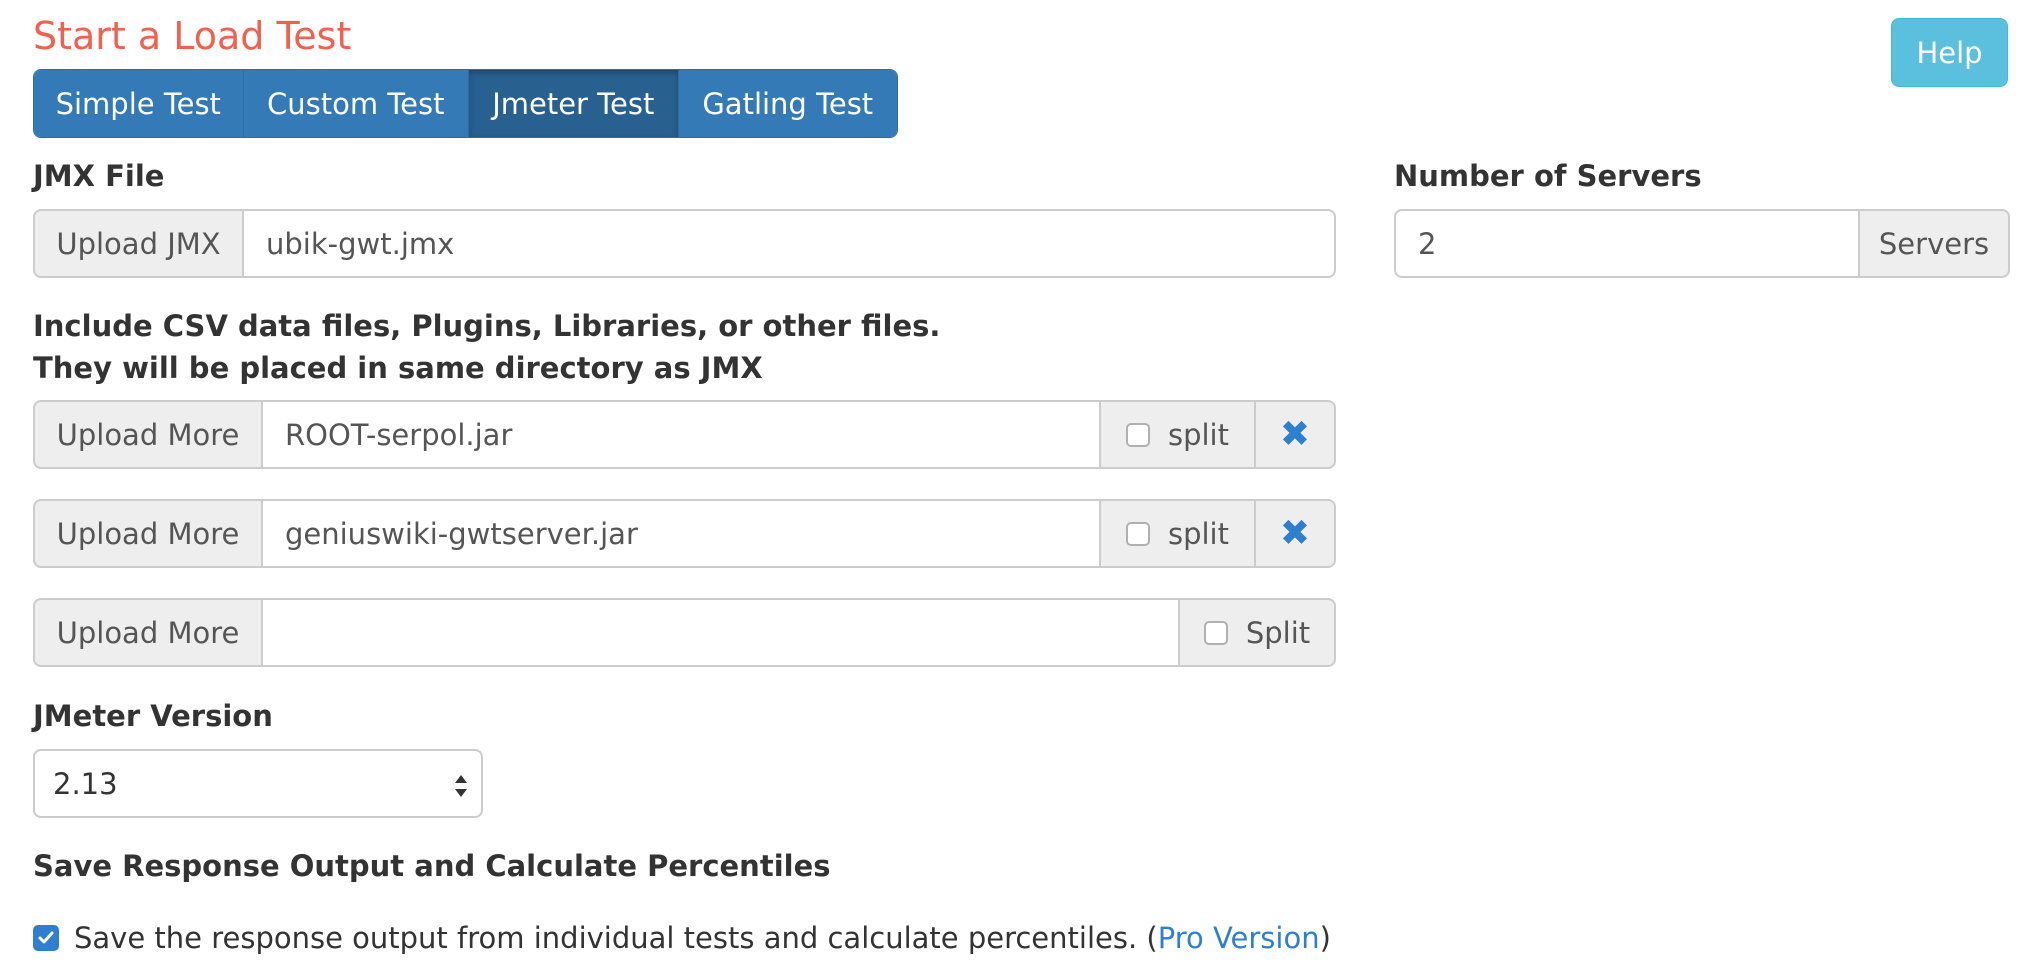  Describe the element at coordinates (153, 716) in the screenshot. I see `jmeter-version-label: JMeter Version` at that location.